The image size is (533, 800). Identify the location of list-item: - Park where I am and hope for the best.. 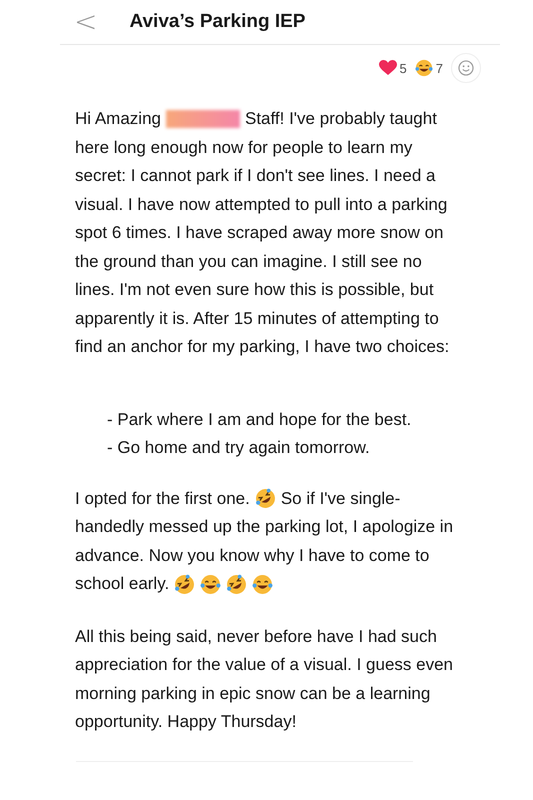
(259, 419).